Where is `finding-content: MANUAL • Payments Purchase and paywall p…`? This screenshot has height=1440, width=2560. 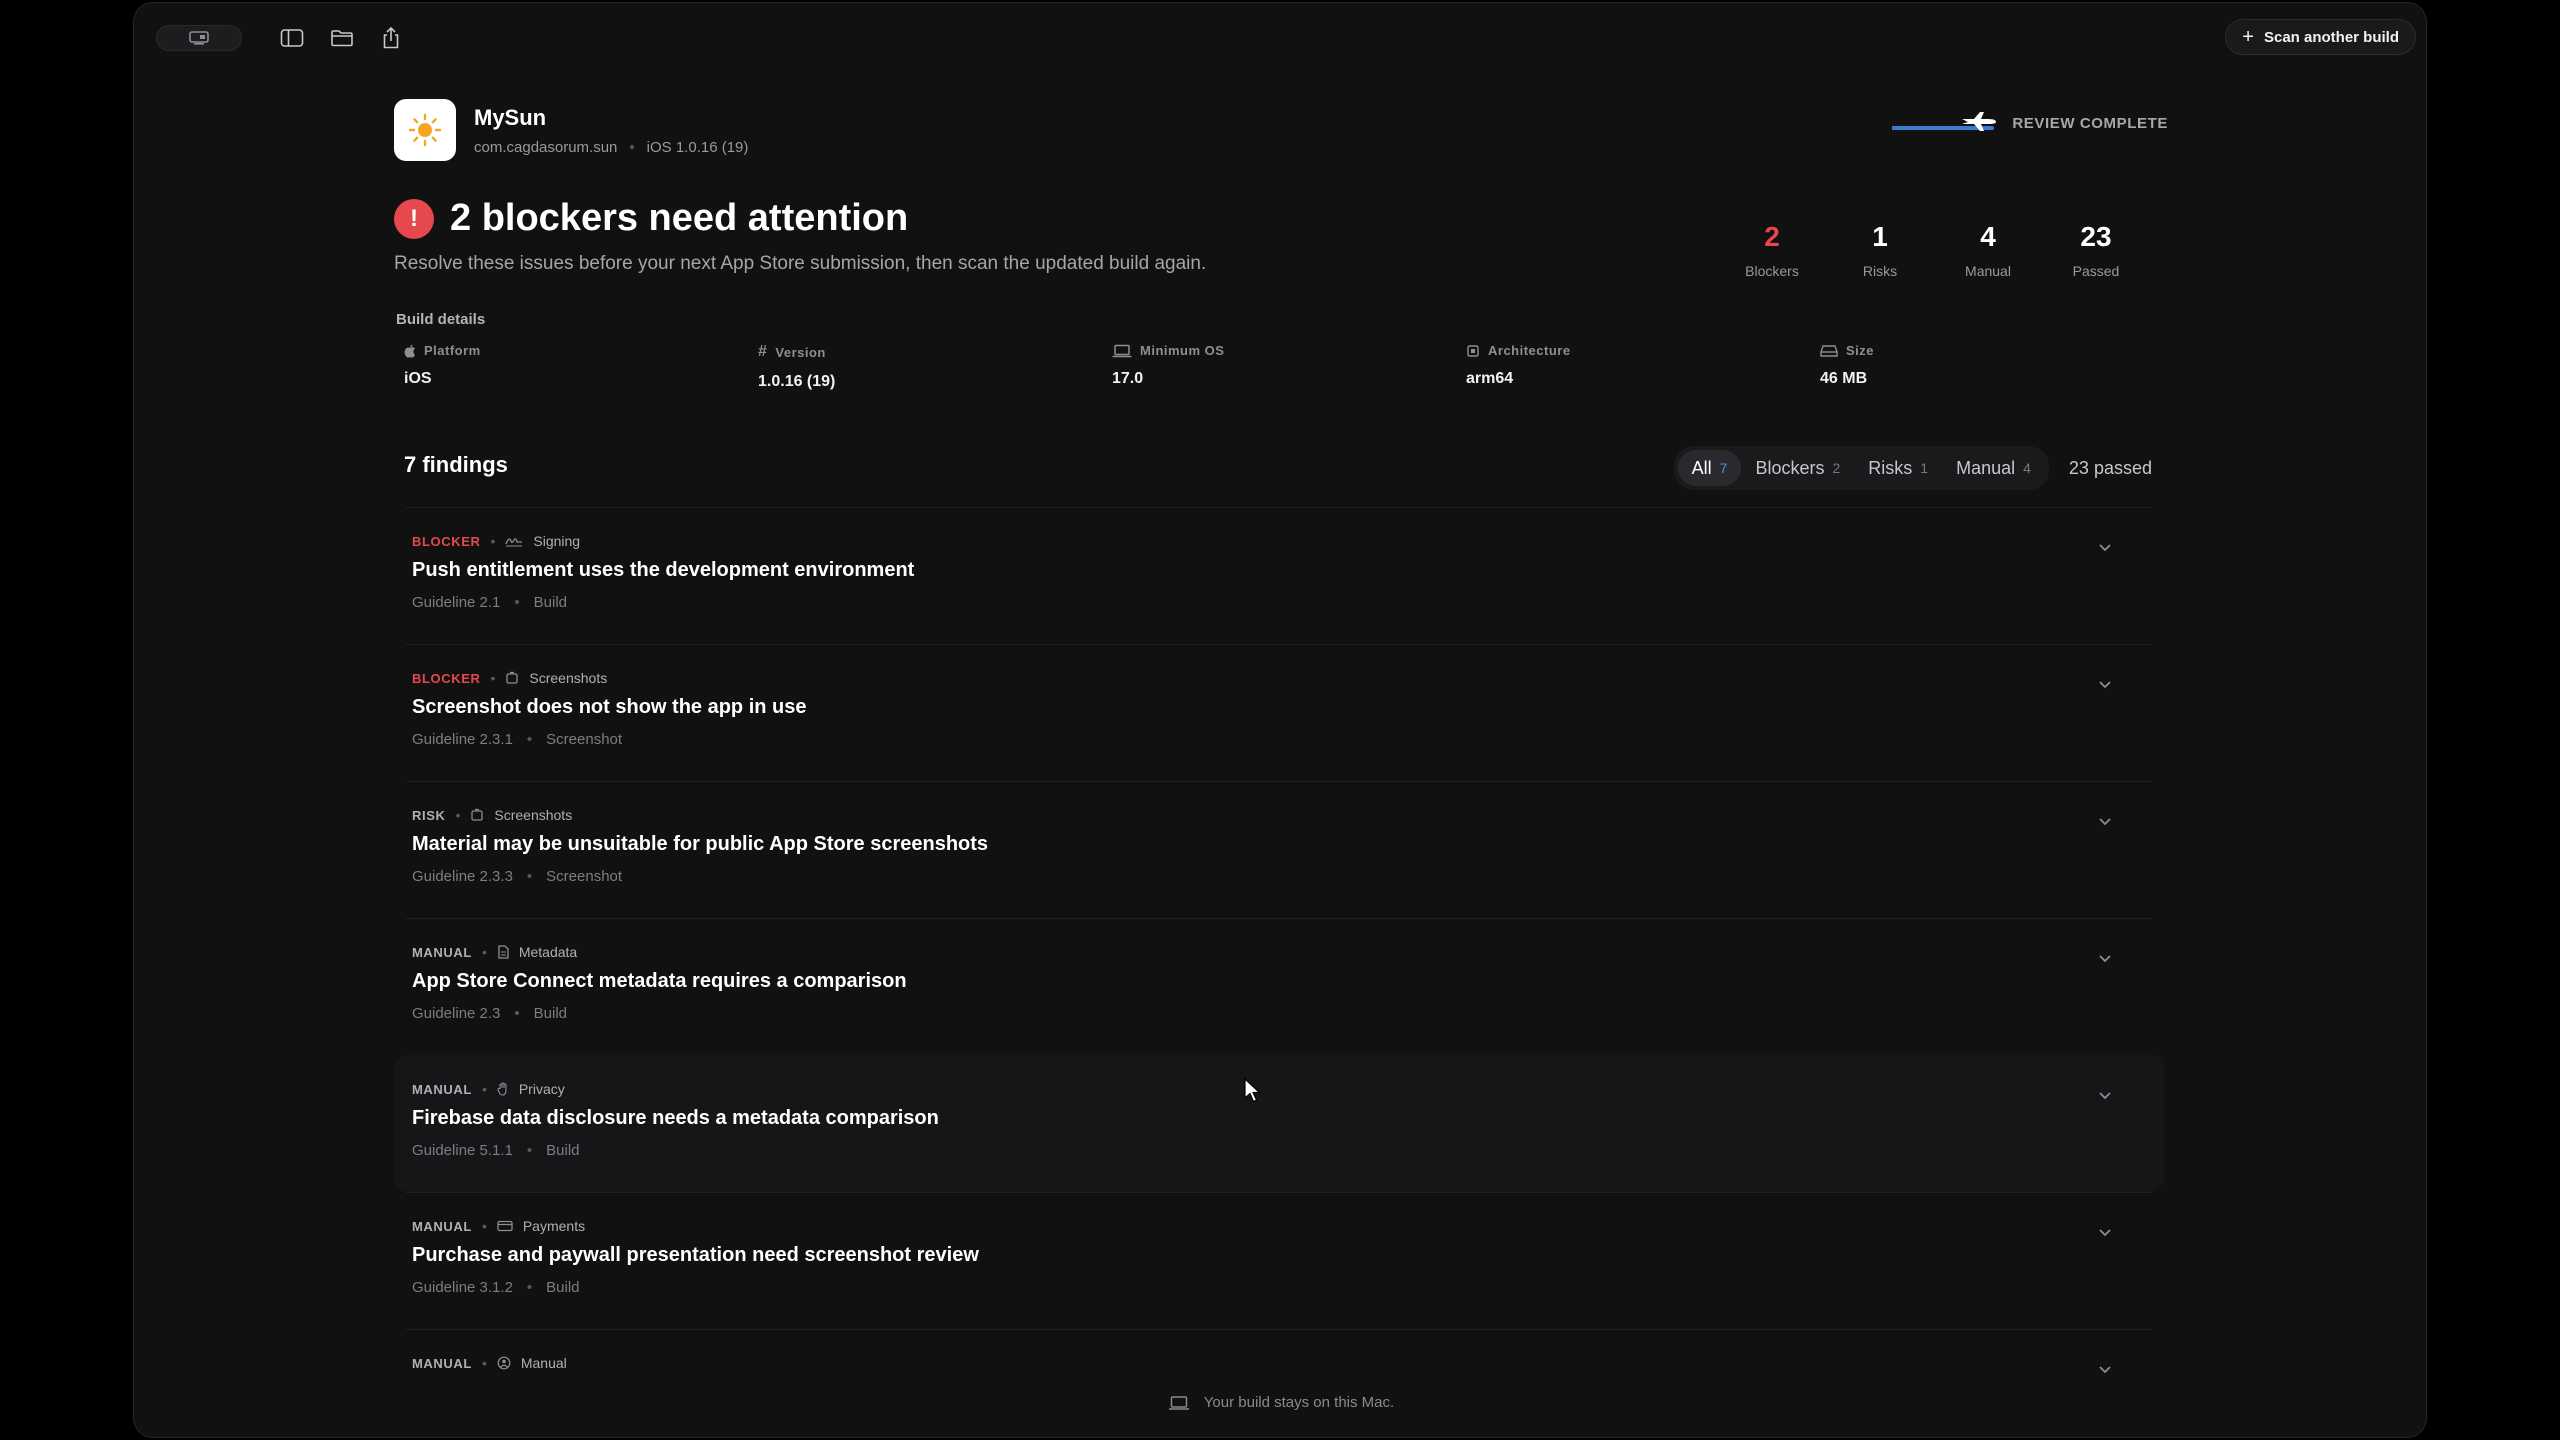 finding-content: MANUAL • Payments Purchase and paywall p… is located at coordinates (695, 1257).